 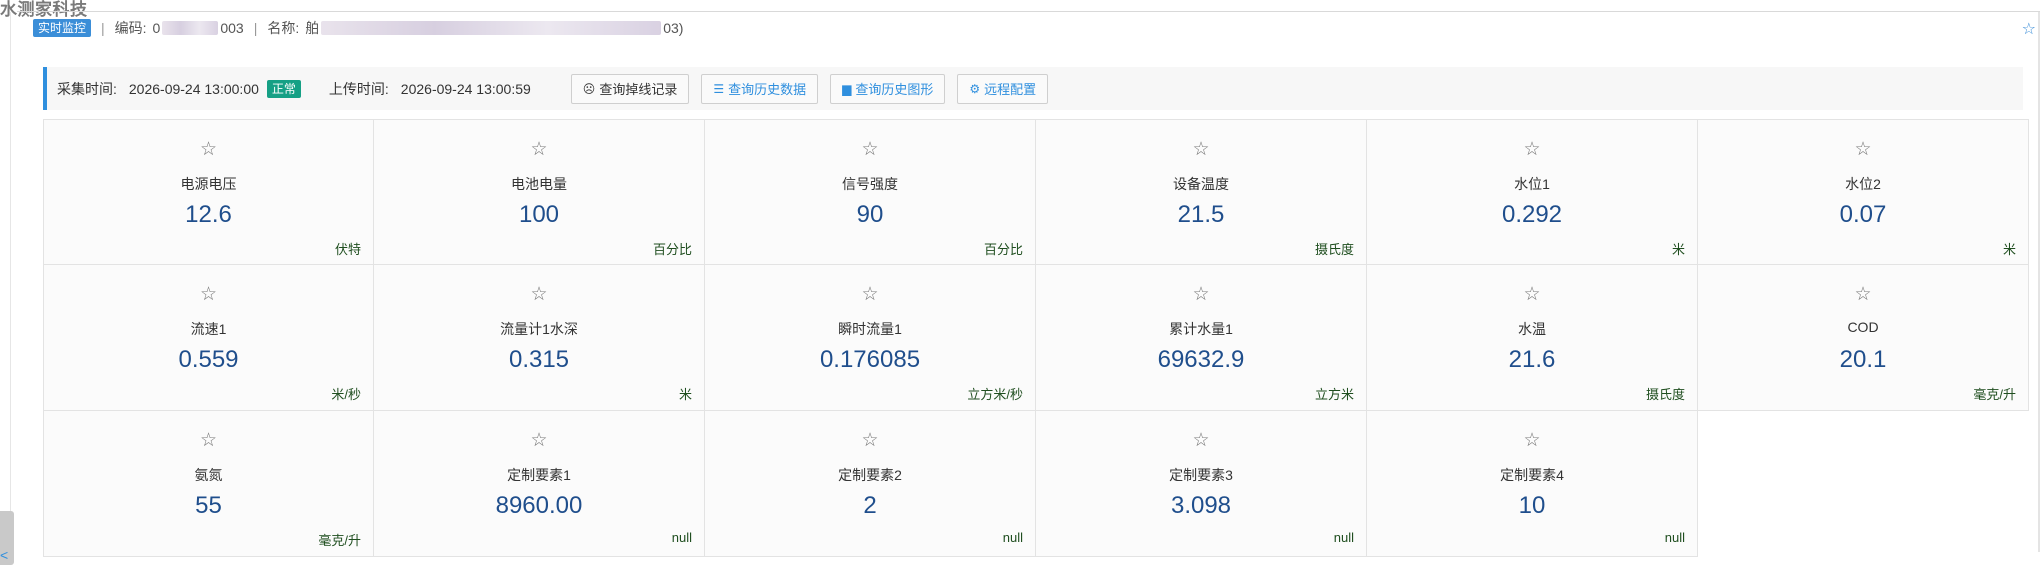 I want to click on metric-value: 2, so click(x=870, y=505).